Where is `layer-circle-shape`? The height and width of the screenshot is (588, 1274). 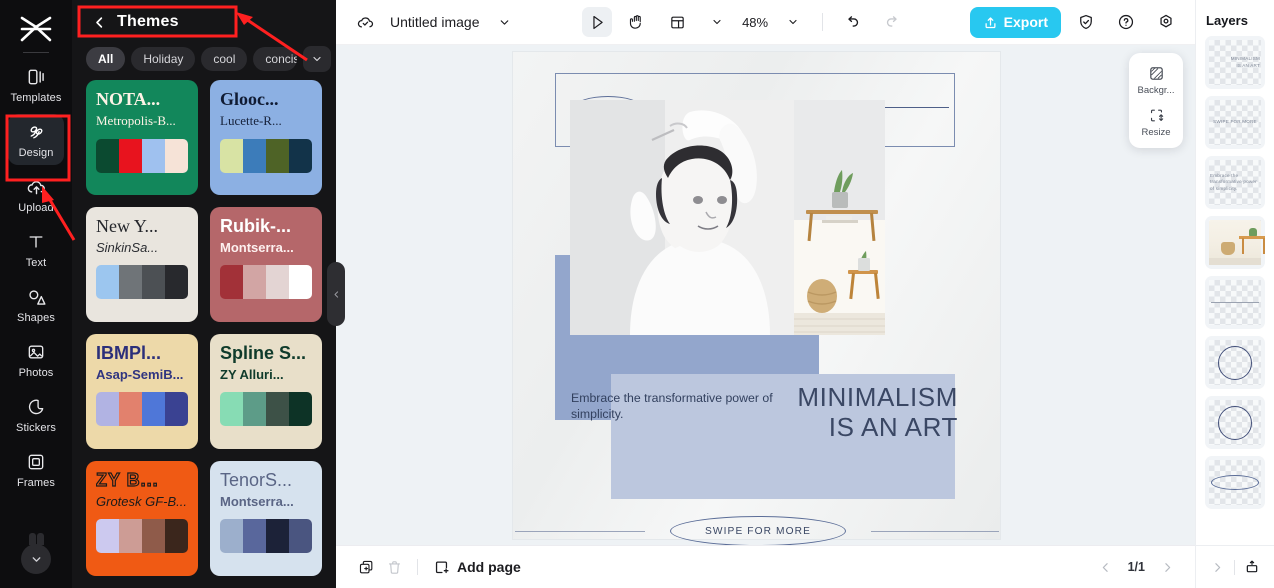
layer-circle-shape is located at coordinates (1235, 422).